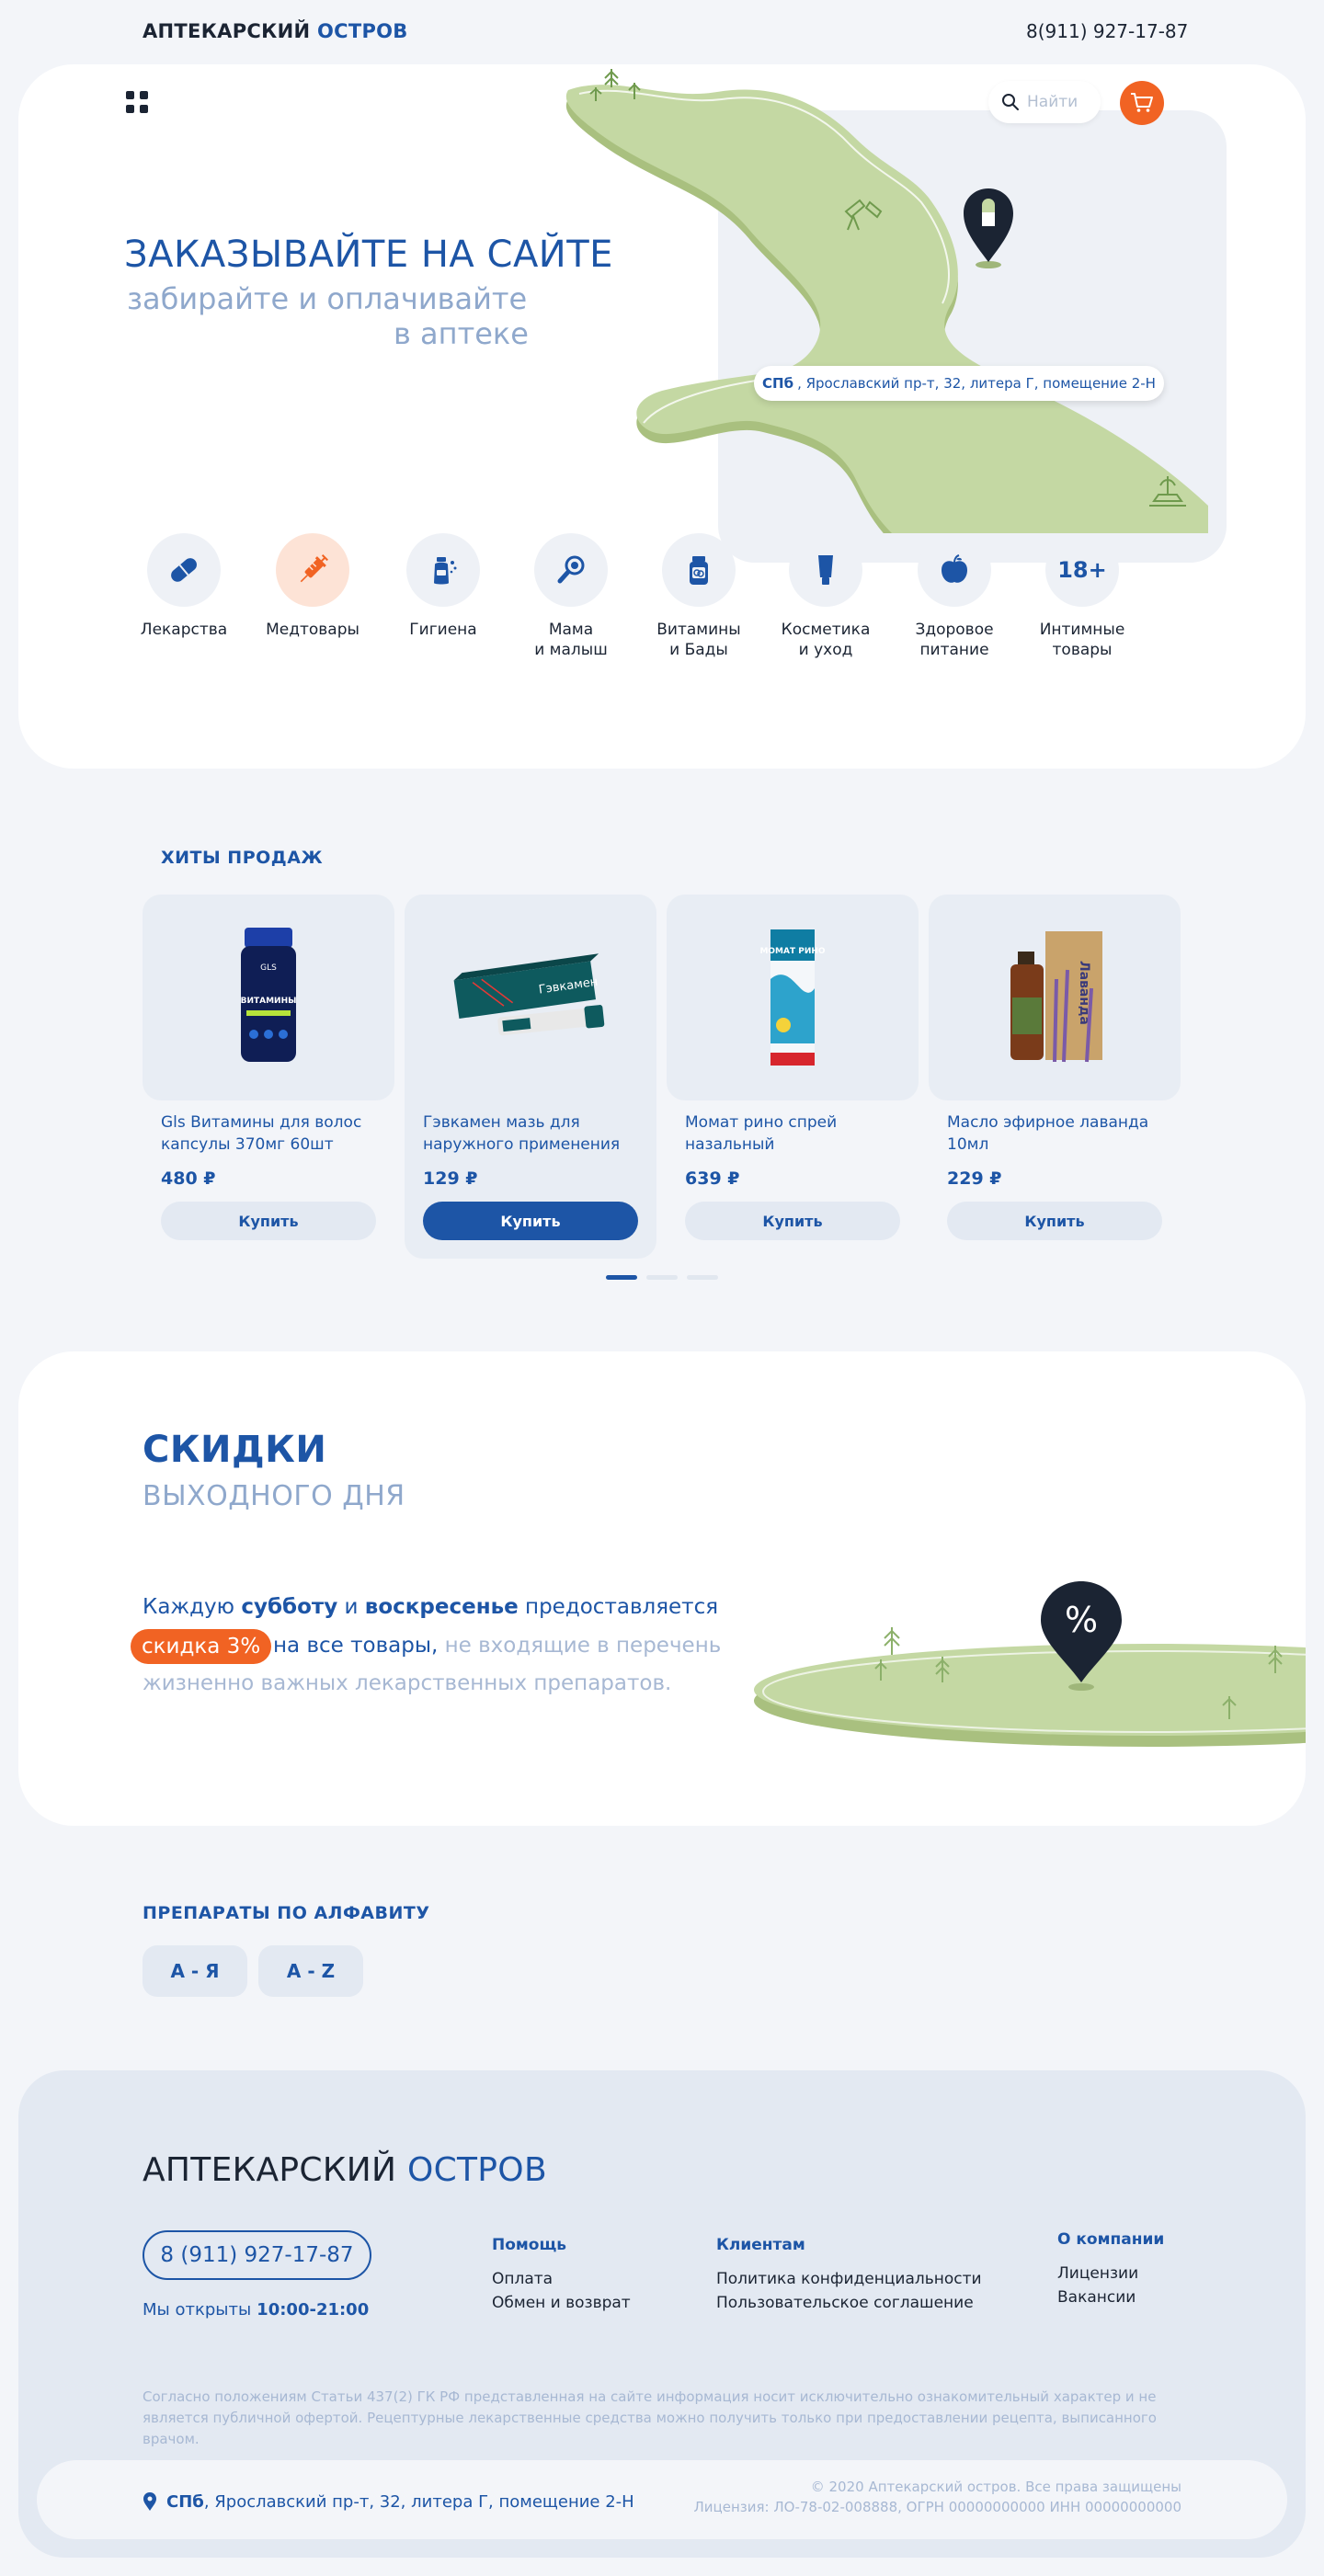 The width and height of the screenshot is (1324, 2576). I want to click on category-mother-baby: Мама и малыш, so click(571, 596).